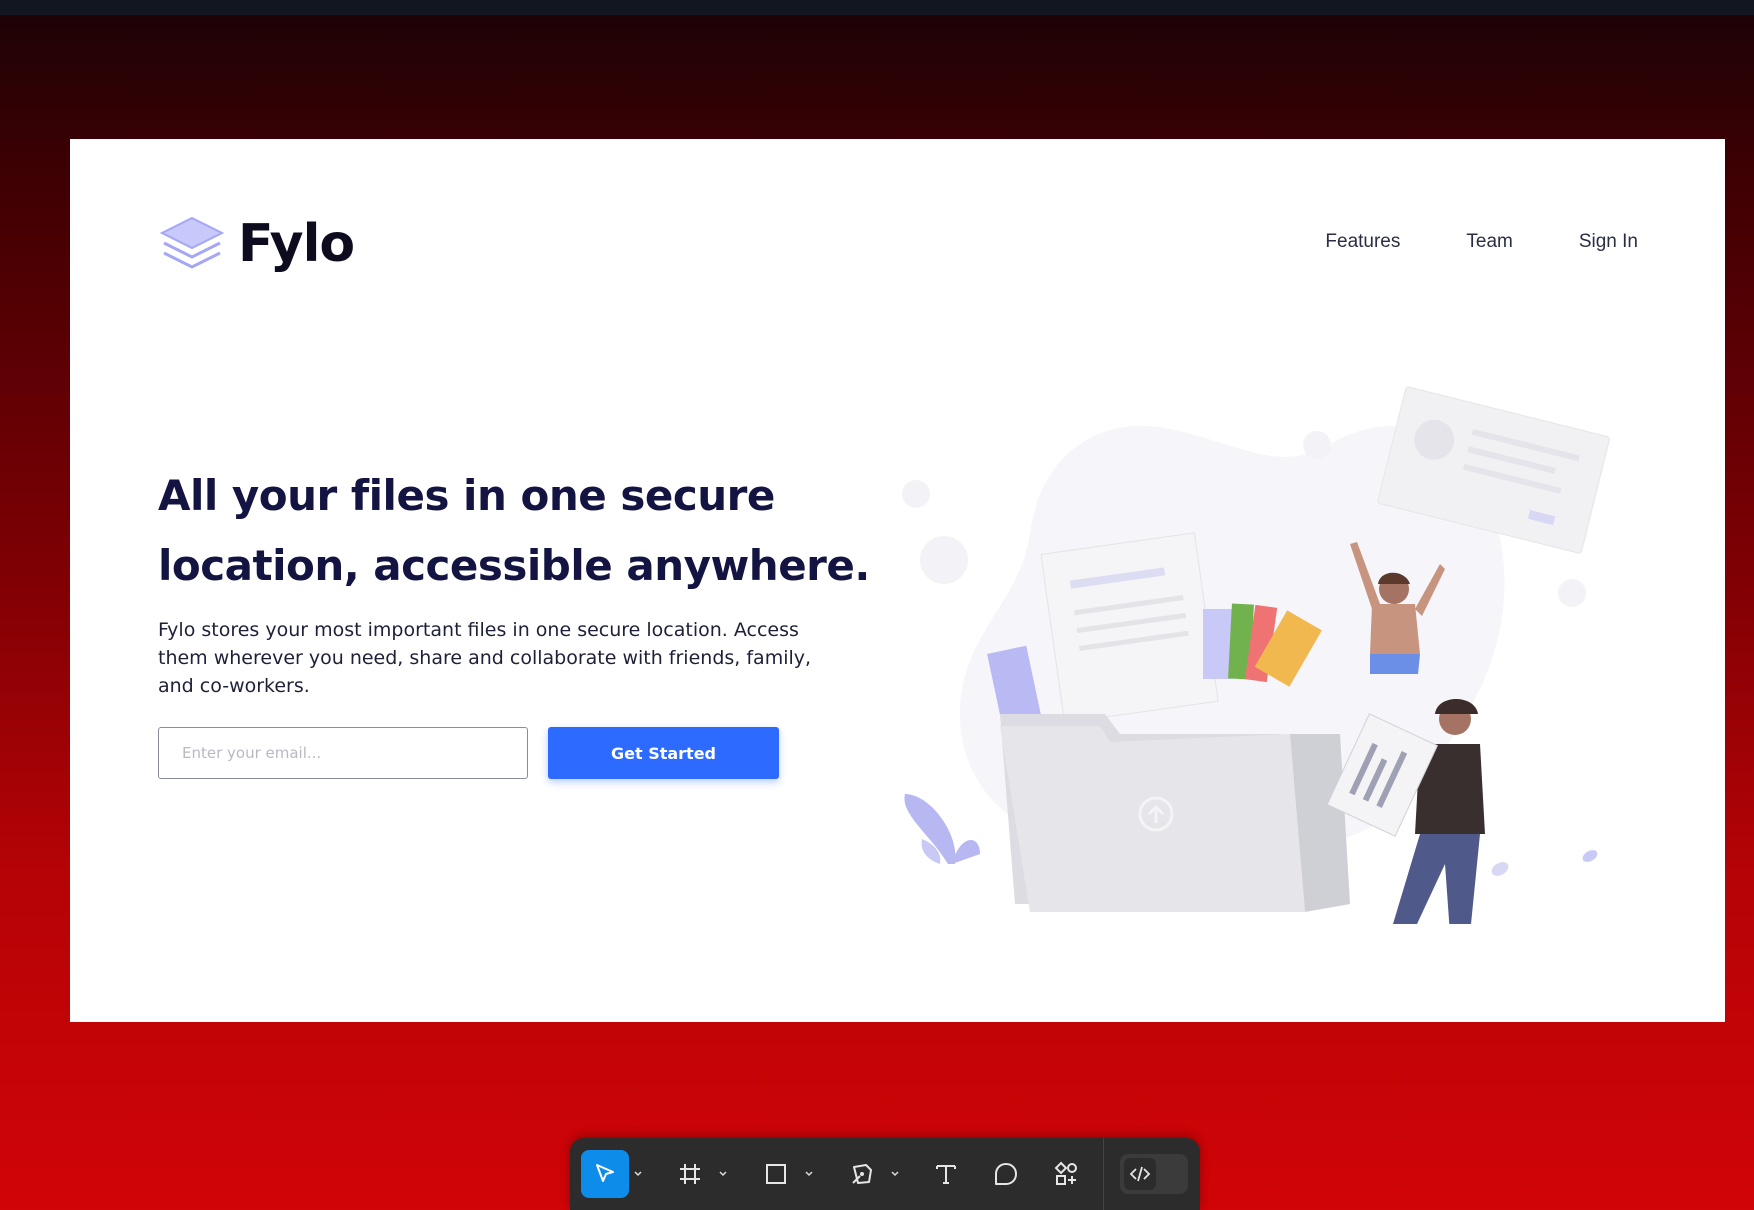 This screenshot has width=1754, height=1210. Describe the element at coordinates (877, 7) in the screenshot. I see `window-top-bar` at that location.